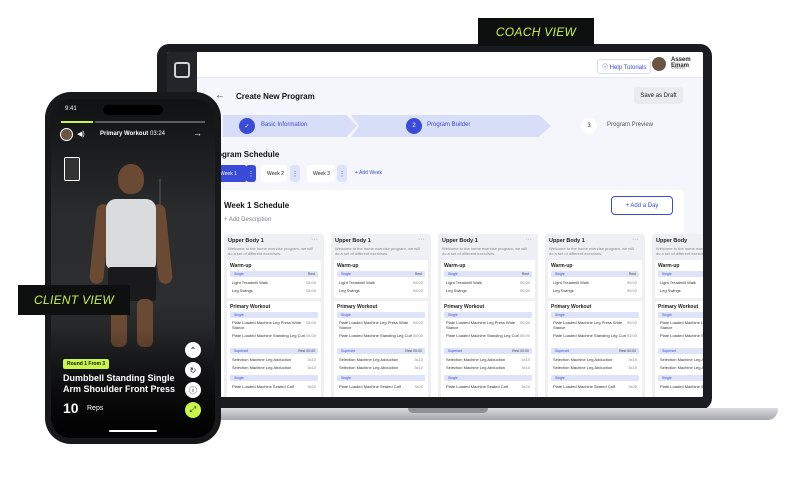 This screenshot has height=485, width=801. I want to click on week2-menu-icon: ⋮, so click(295, 173).